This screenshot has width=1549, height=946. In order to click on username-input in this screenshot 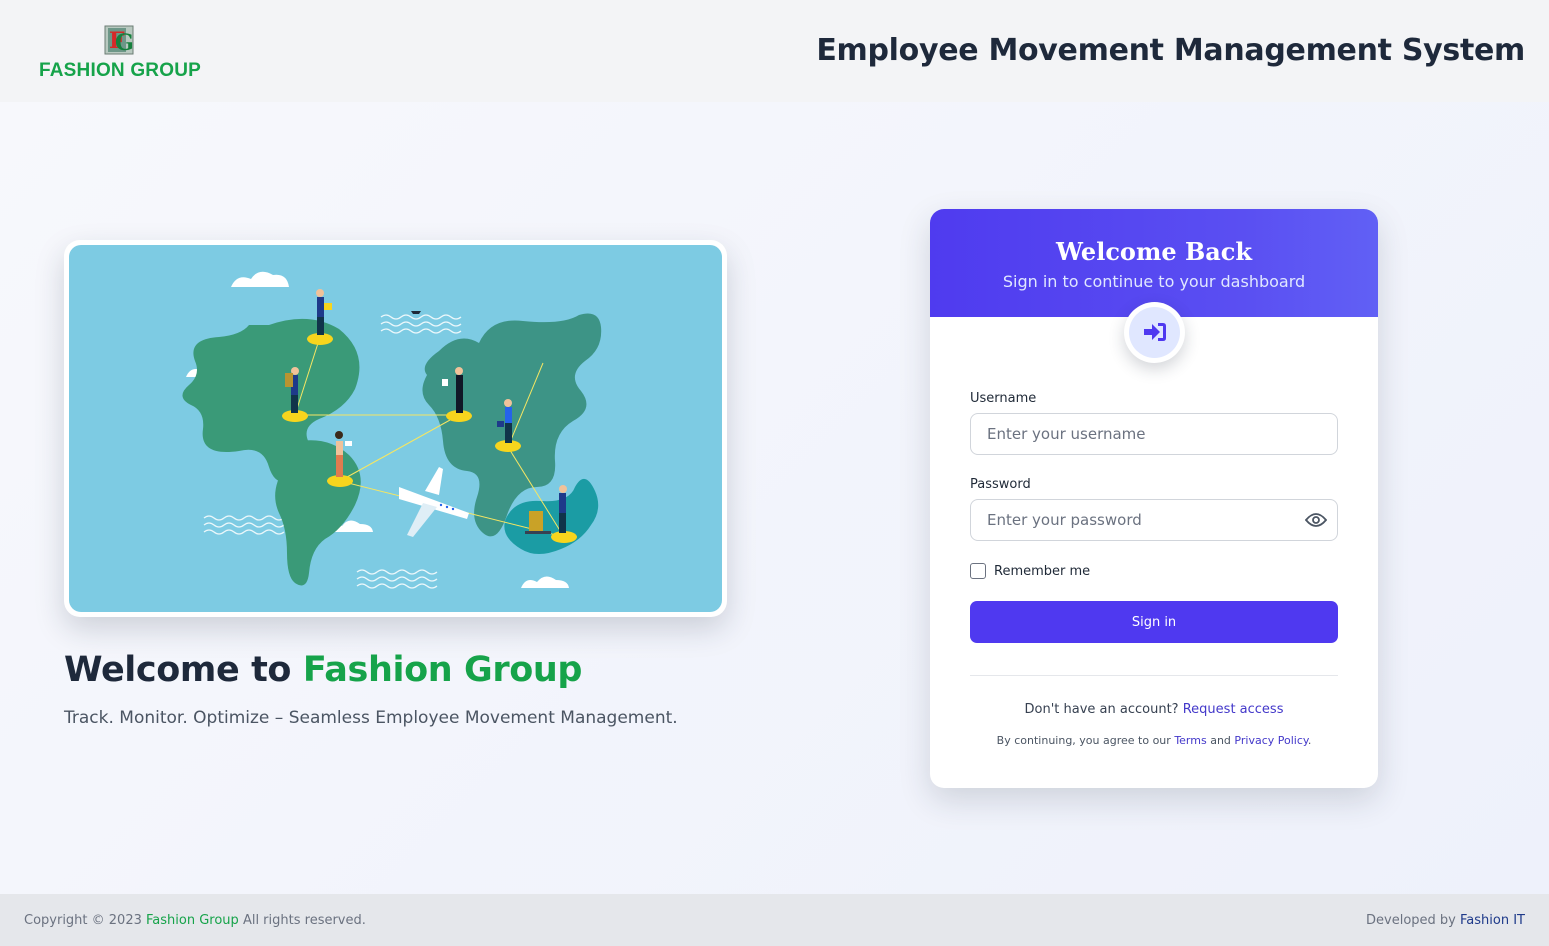, I will do `click(1154, 434)`.